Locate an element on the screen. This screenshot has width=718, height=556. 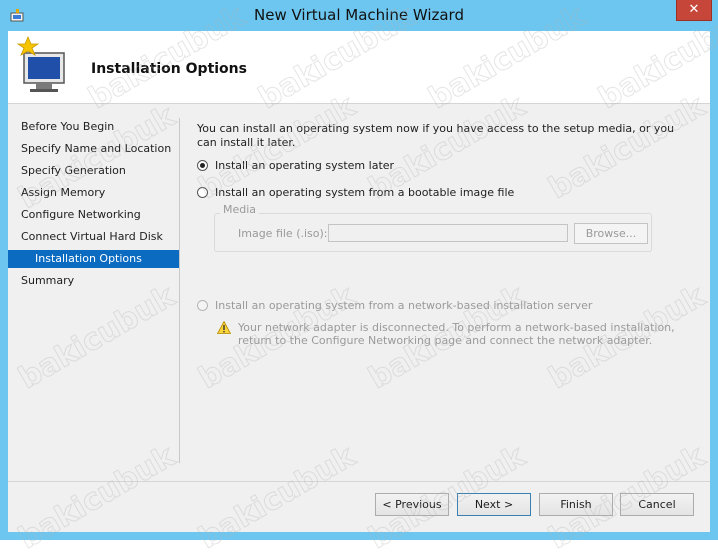
warning-triangle-icon is located at coordinates (224, 327).